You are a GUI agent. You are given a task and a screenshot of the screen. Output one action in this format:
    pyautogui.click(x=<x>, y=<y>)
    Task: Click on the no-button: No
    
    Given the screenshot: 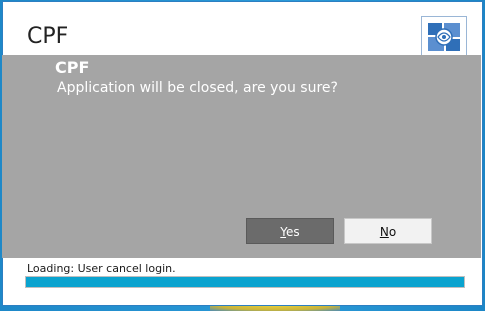 What is the action you would take?
    pyautogui.click(x=388, y=231)
    